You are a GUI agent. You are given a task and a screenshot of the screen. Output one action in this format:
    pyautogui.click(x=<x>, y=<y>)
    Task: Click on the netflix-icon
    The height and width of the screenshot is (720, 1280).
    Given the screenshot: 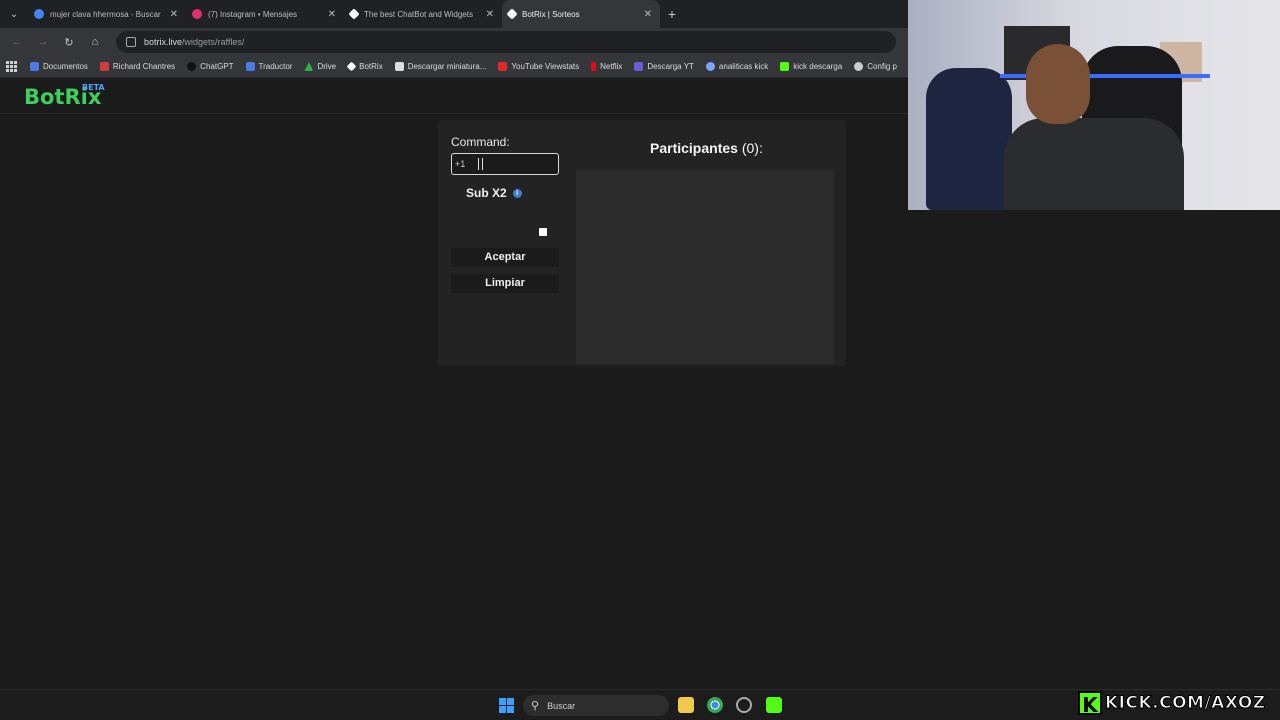 What is the action you would take?
    pyautogui.click(x=594, y=66)
    